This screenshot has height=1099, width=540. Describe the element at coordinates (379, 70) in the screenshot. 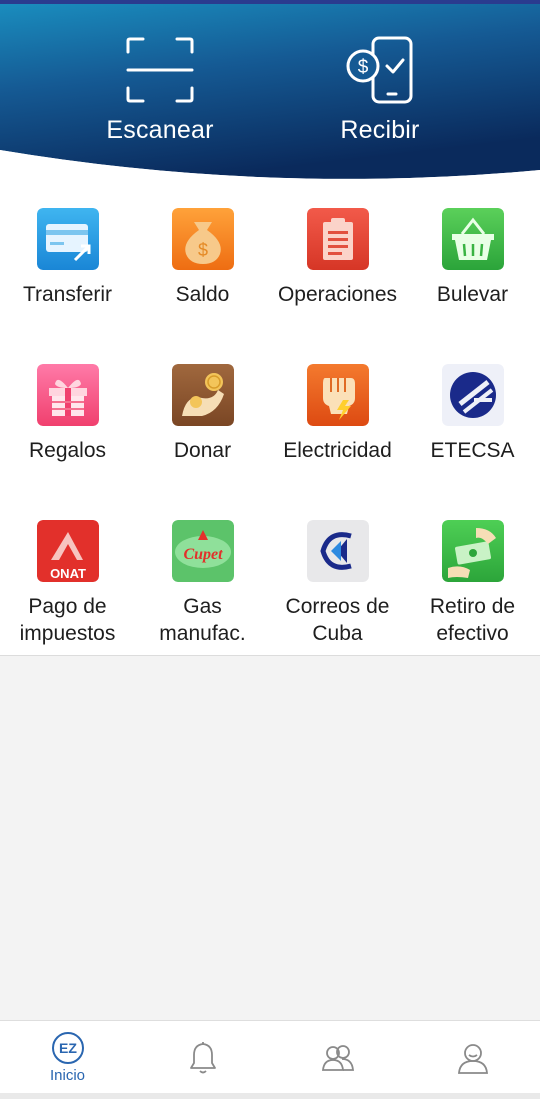

I see `receive-money-icon: $` at that location.